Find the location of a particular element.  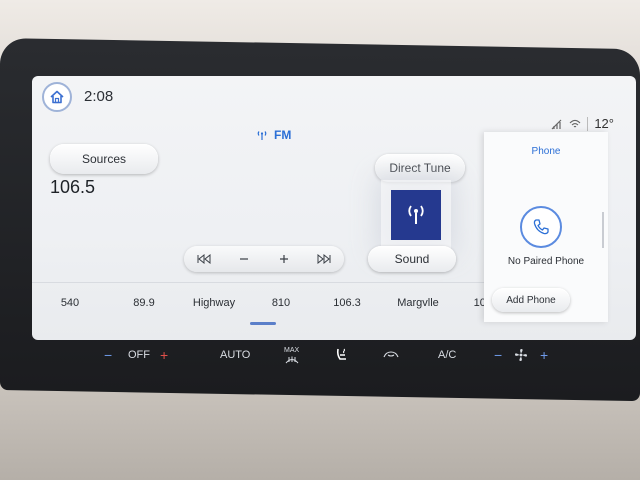

sources-button: Sources is located at coordinates (104, 159).